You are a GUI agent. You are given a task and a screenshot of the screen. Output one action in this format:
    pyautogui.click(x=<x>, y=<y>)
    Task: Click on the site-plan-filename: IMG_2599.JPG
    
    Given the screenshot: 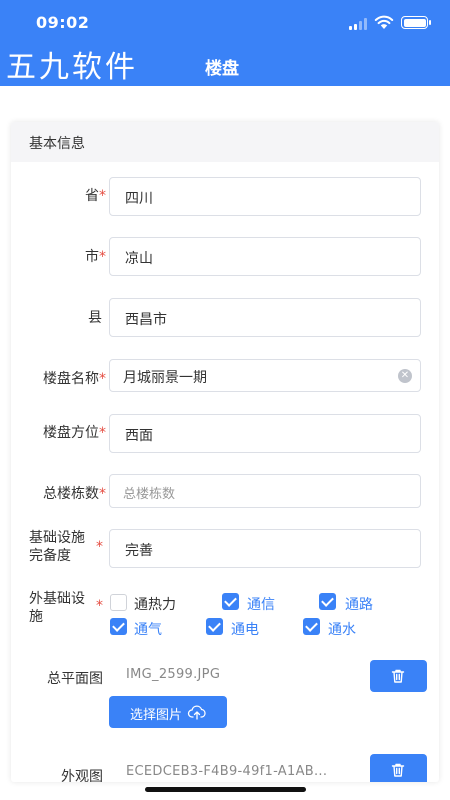 What is the action you would take?
    pyautogui.click(x=173, y=674)
    